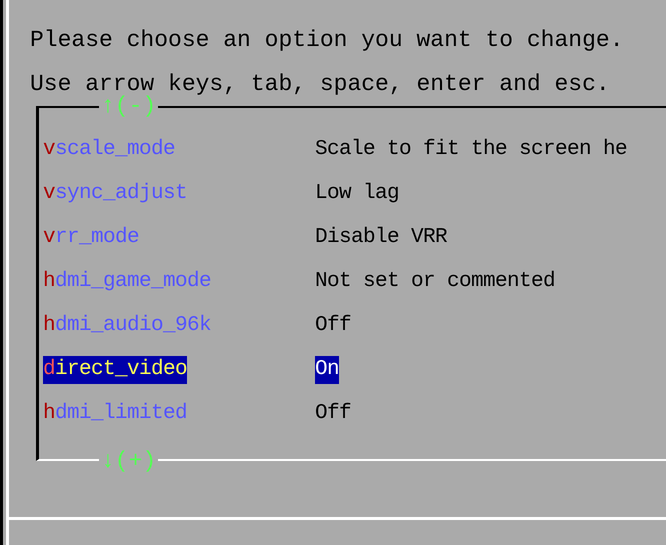 This screenshot has width=666, height=545. What do you see at coordinates (381, 238) in the screenshot?
I see `option-value: Disable VRR` at bounding box center [381, 238].